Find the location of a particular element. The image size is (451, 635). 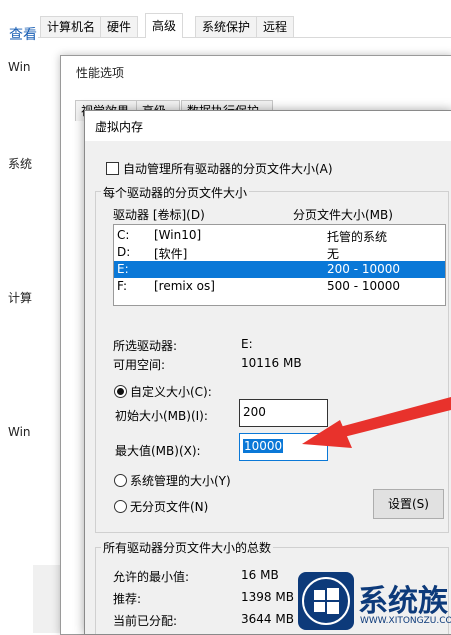

watermark-text: 系统族 is located at coordinates (403, 601).